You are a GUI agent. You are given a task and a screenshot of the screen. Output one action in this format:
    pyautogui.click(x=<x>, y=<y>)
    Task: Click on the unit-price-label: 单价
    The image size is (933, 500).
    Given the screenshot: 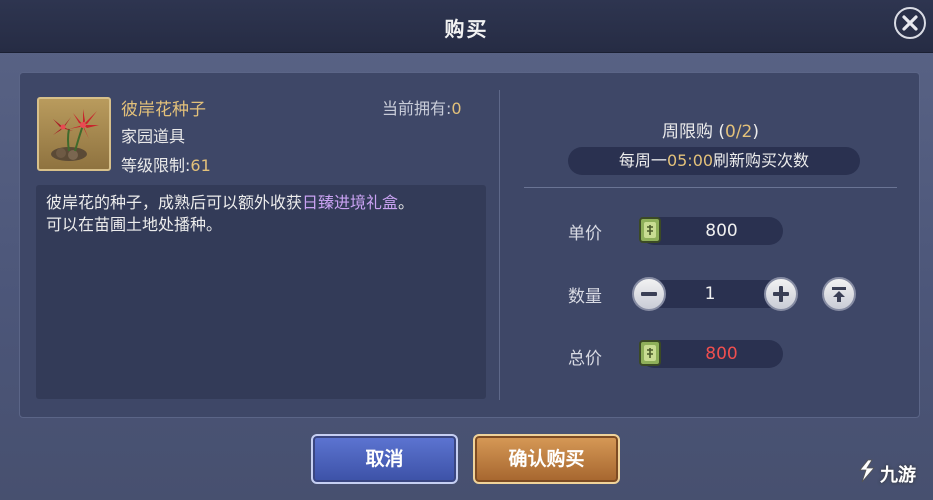 What is the action you would take?
    pyautogui.click(x=585, y=234)
    